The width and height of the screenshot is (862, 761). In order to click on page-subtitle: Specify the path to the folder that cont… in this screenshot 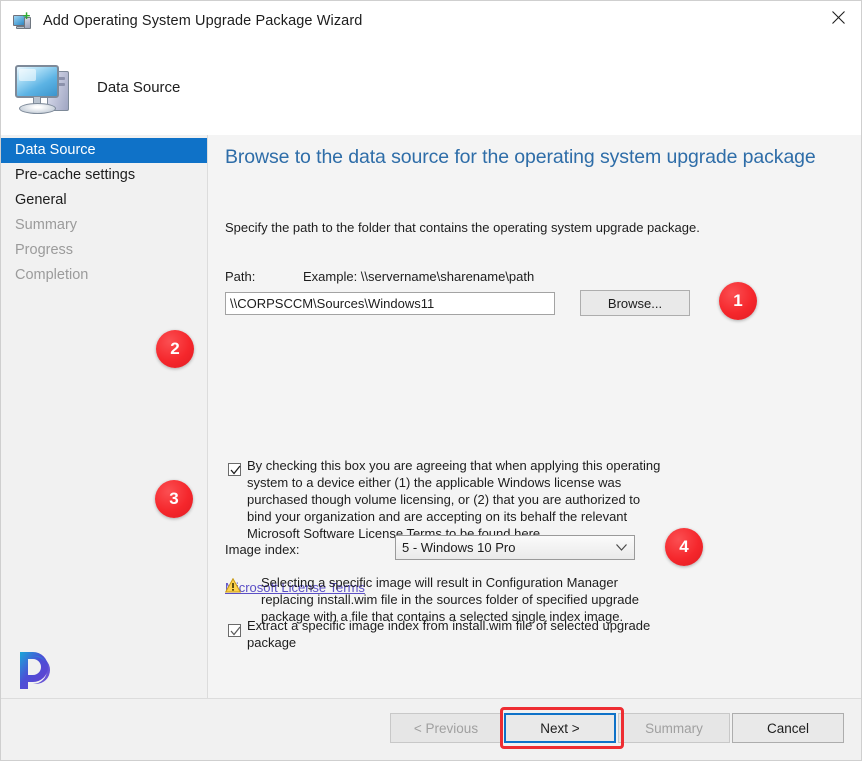, I will do `click(462, 227)`.